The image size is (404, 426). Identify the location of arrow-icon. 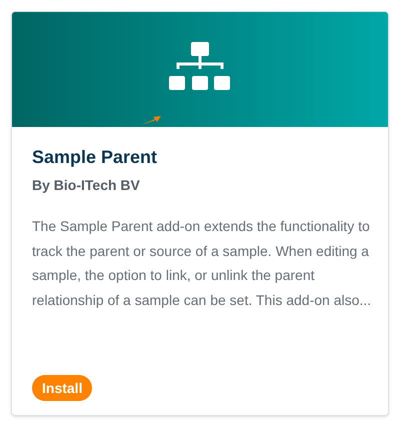
(151, 121).